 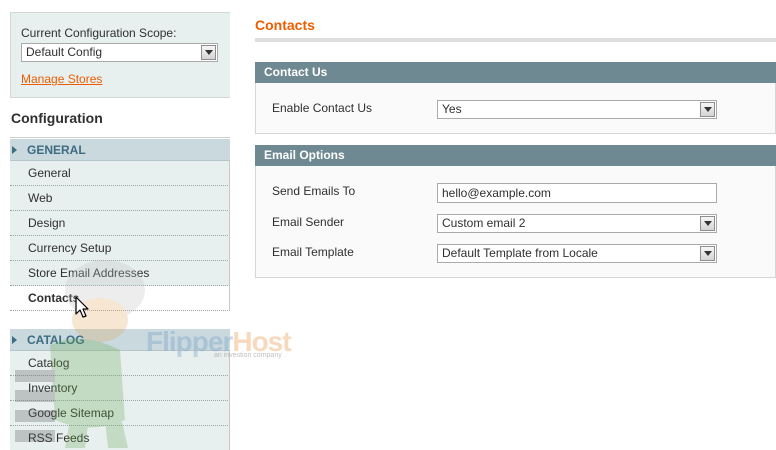 I want to click on mouse-pointer-icon, so click(x=82, y=307).